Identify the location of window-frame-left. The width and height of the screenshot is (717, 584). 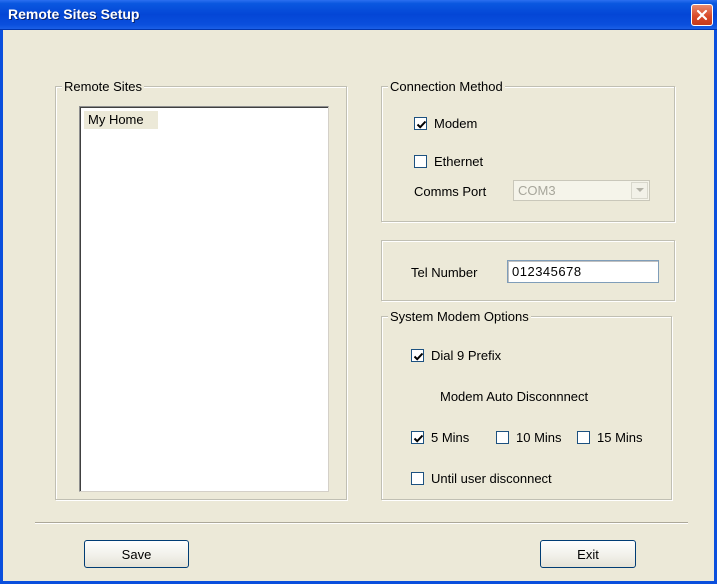
(1, 307).